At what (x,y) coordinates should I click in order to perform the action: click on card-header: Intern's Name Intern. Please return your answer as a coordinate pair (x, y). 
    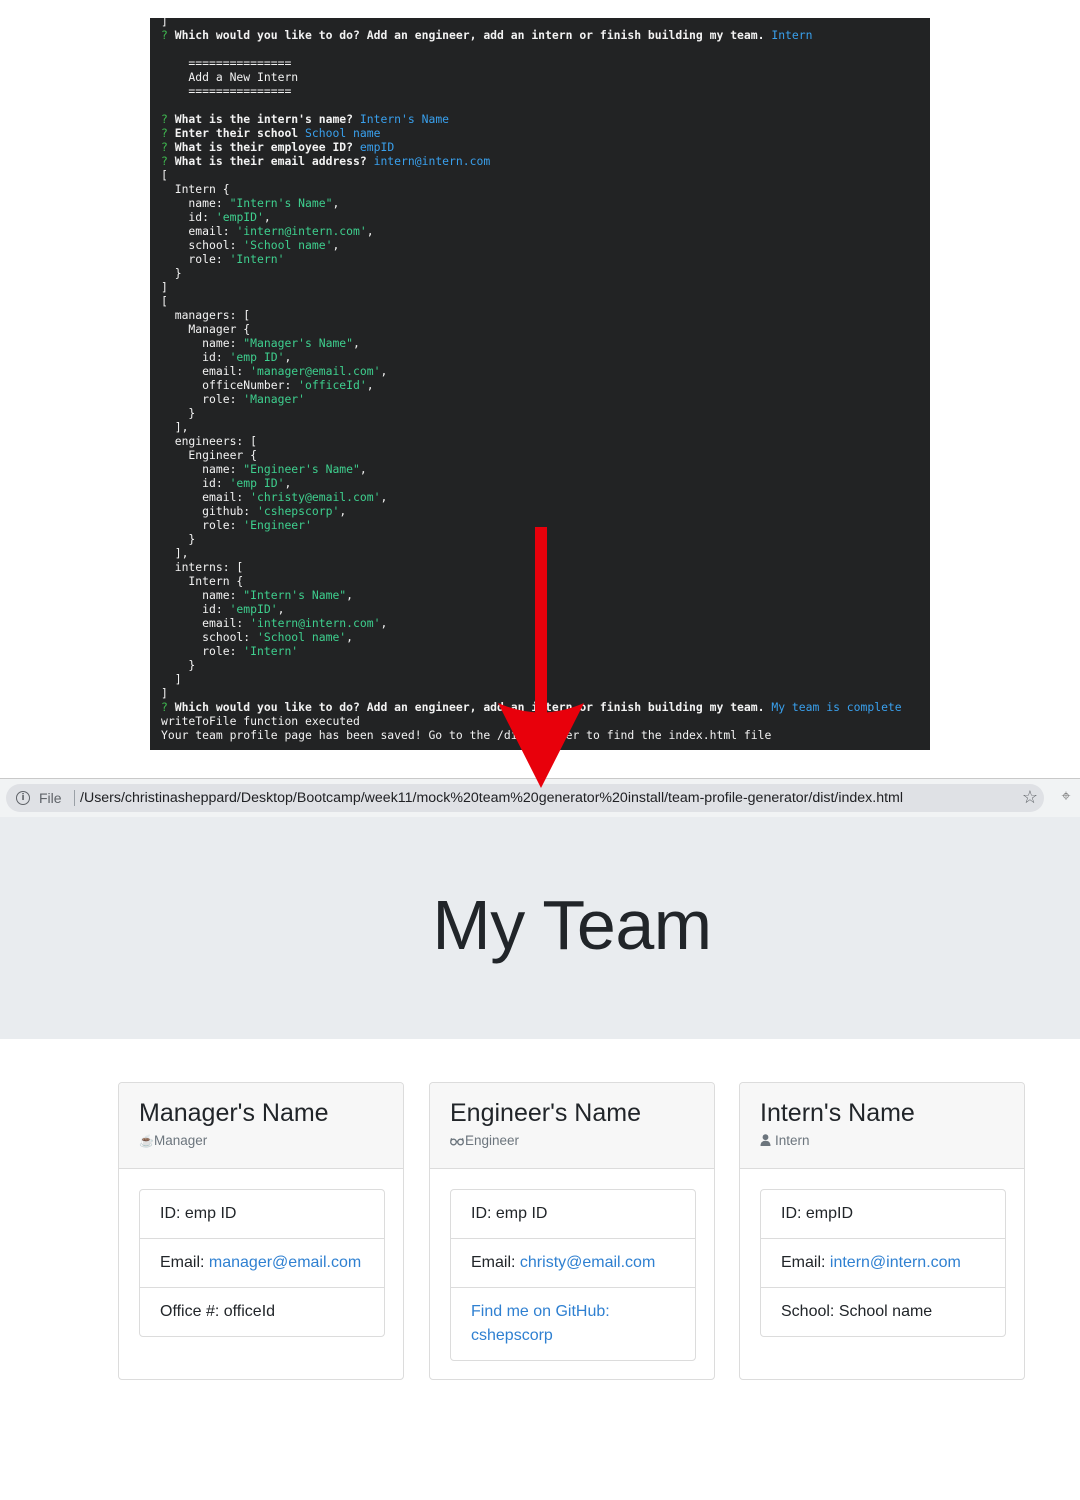
    Looking at the image, I should click on (882, 1126).